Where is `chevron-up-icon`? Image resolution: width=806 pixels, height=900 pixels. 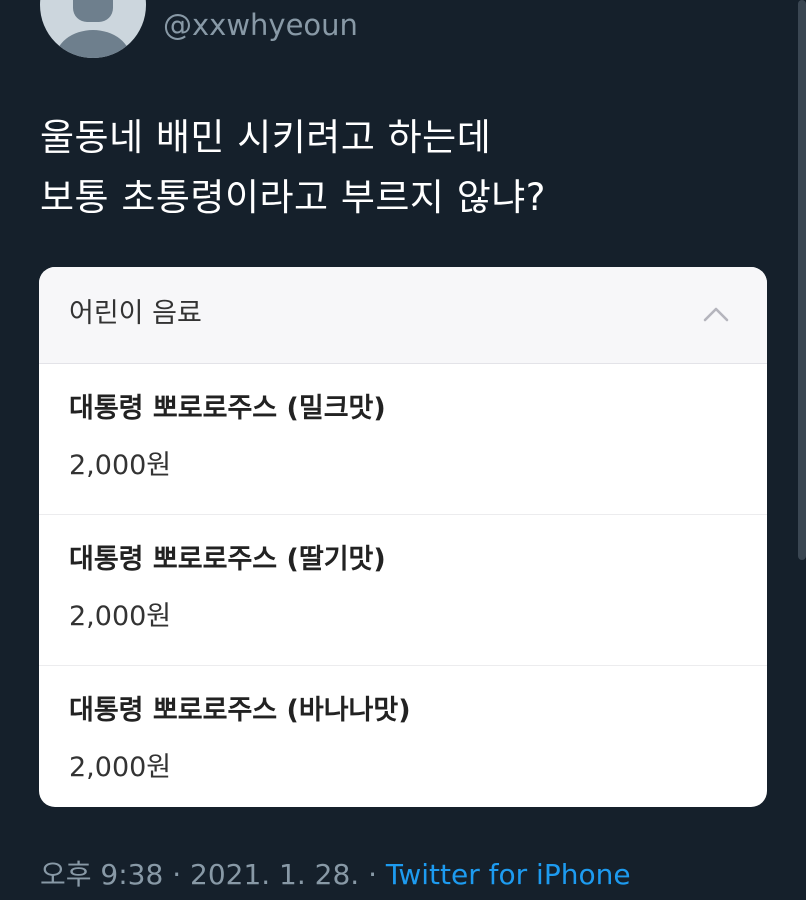
chevron-up-icon is located at coordinates (716, 314).